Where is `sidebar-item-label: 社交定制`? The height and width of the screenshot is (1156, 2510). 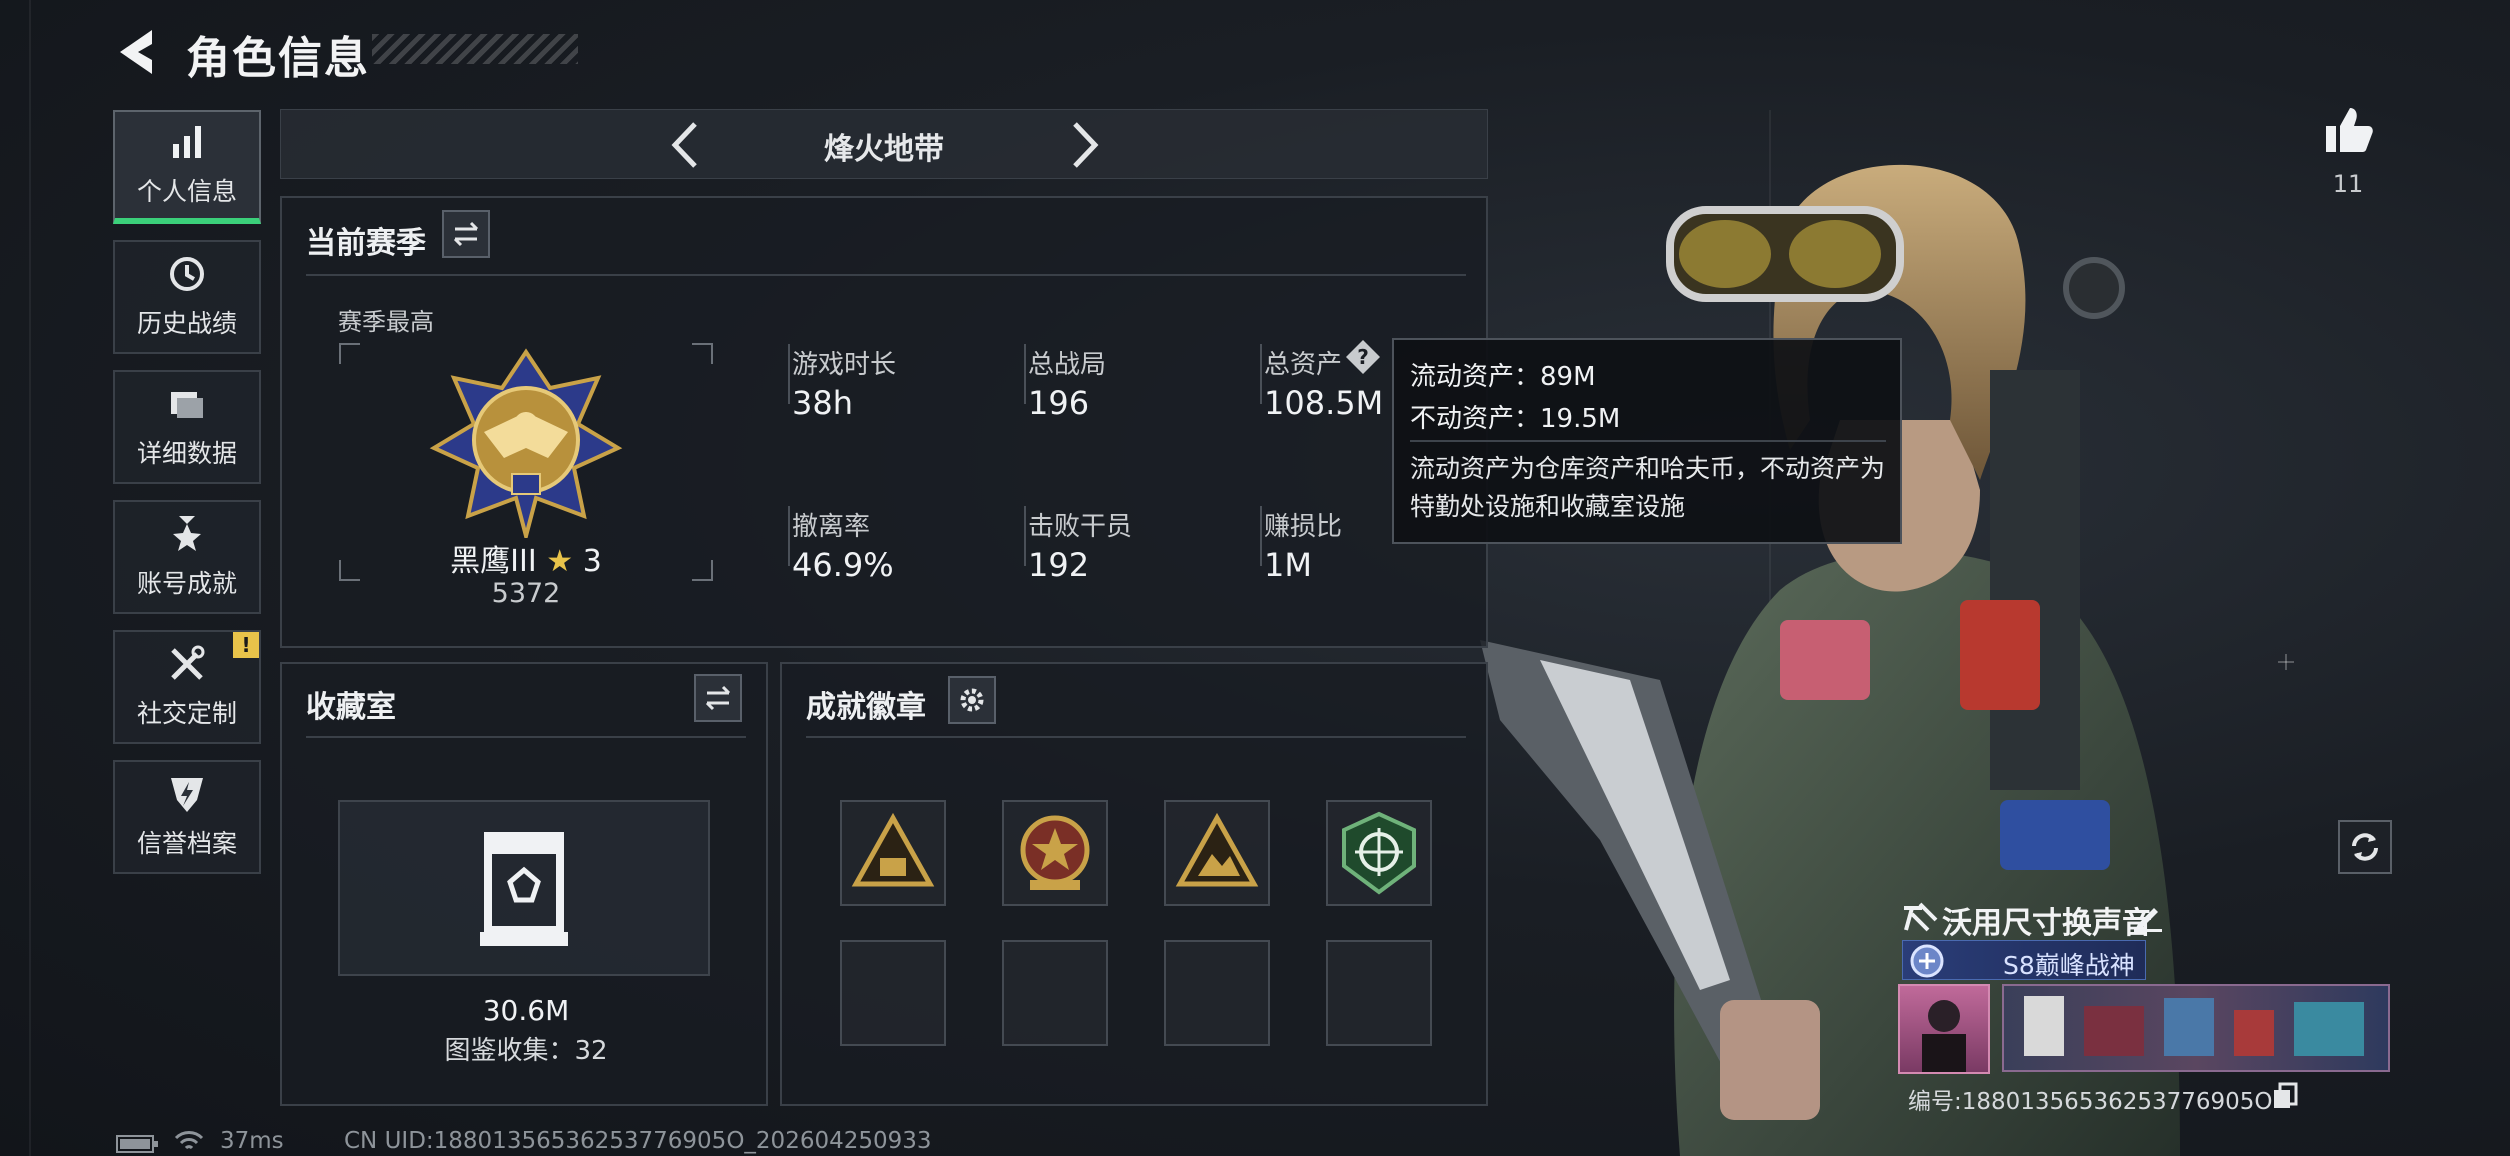 sidebar-item-label: 社交定制 is located at coordinates (186, 713).